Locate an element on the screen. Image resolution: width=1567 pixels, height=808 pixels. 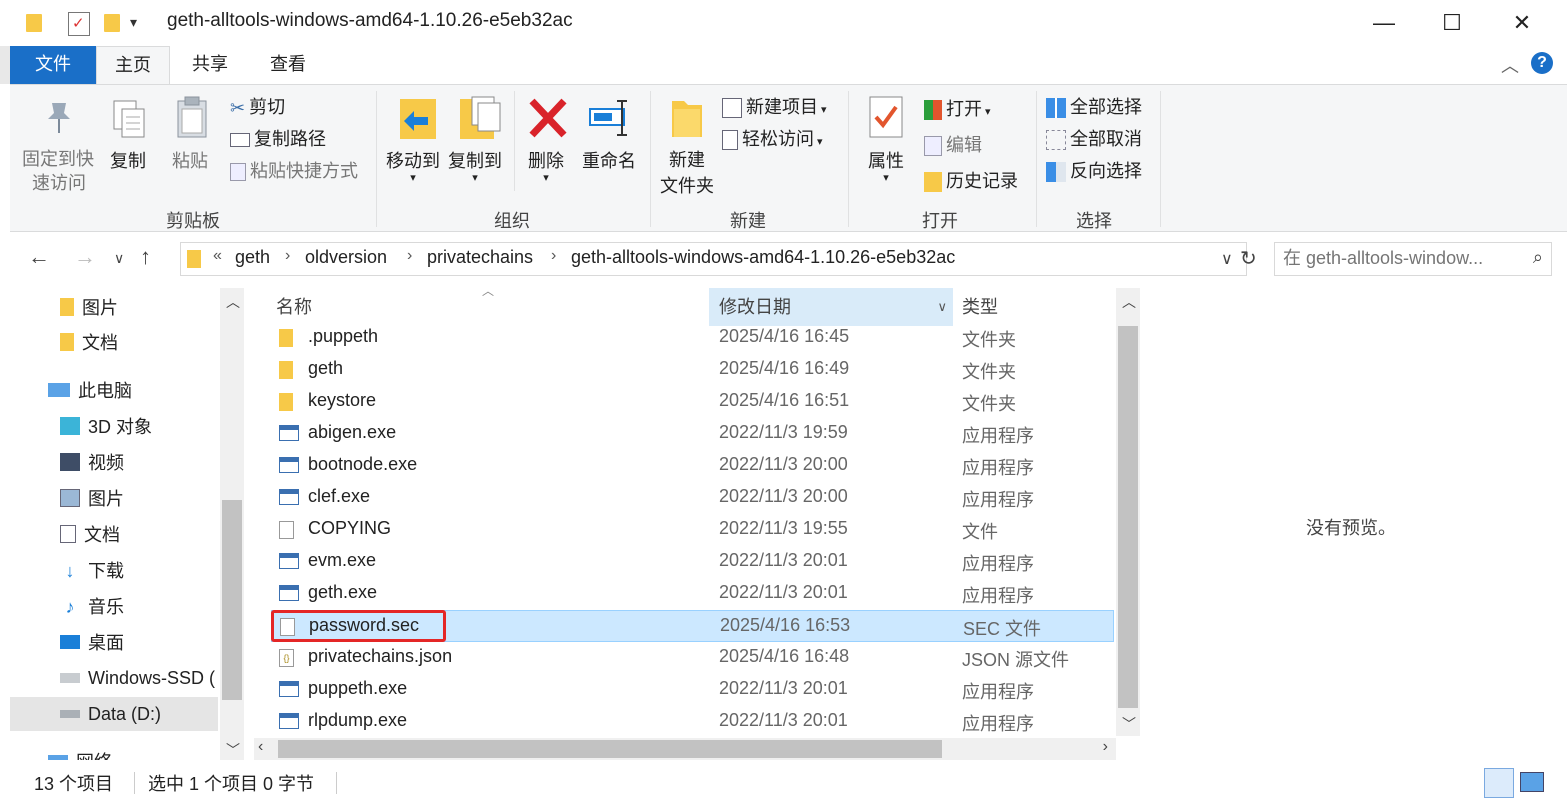
forward-icon: → is located at coordinates (85, 257).